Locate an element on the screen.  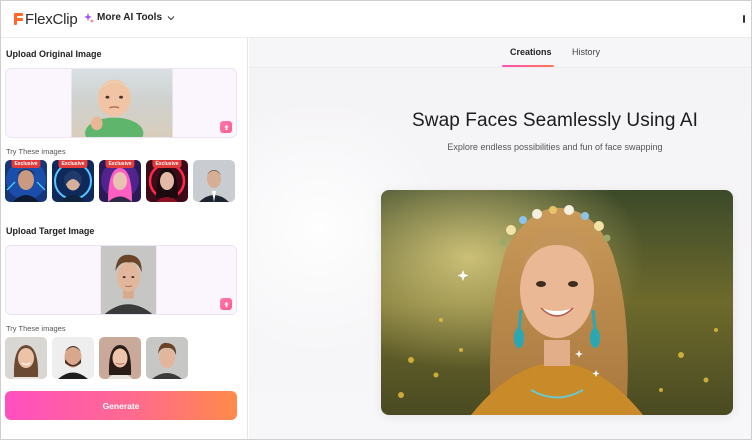
upload-original-dropzone is located at coordinates (121, 103).